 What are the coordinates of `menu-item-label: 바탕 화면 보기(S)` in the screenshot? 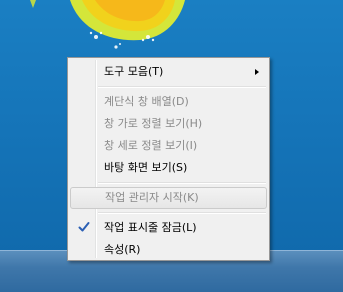 It's located at (146, 167).